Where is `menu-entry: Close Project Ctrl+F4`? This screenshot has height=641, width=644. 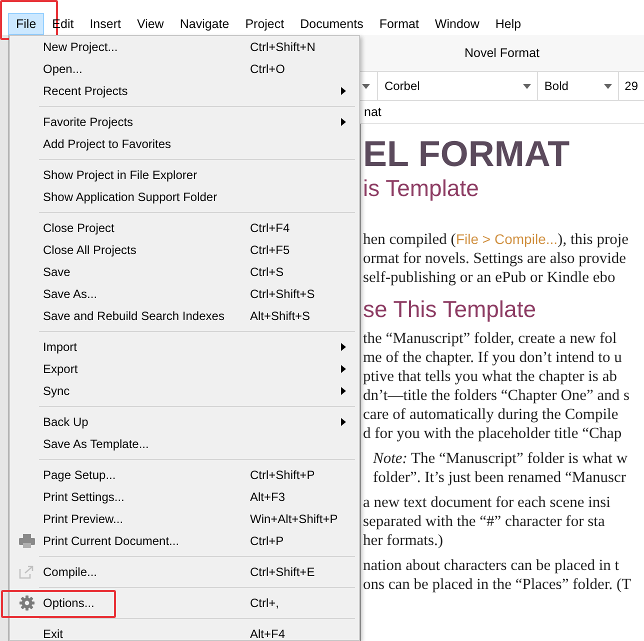
menu-entry: Close Project Ctrl+F4 is located at coordinates (184, 228).